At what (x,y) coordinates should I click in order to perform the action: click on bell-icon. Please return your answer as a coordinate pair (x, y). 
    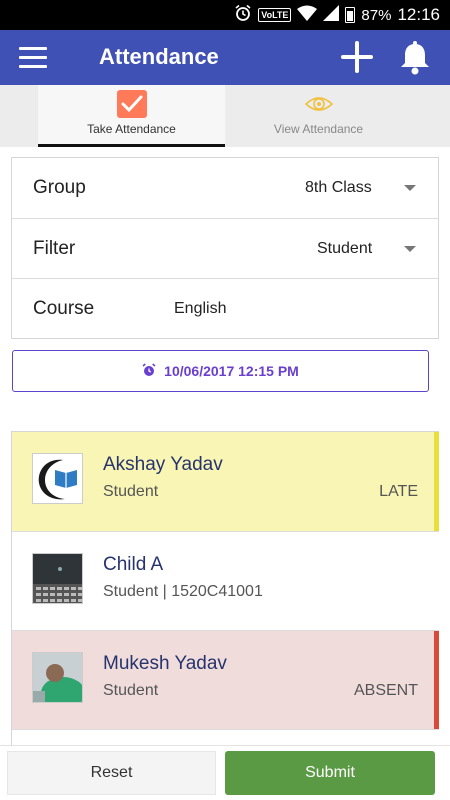
    Looking at the image, I should click on (415, 58).